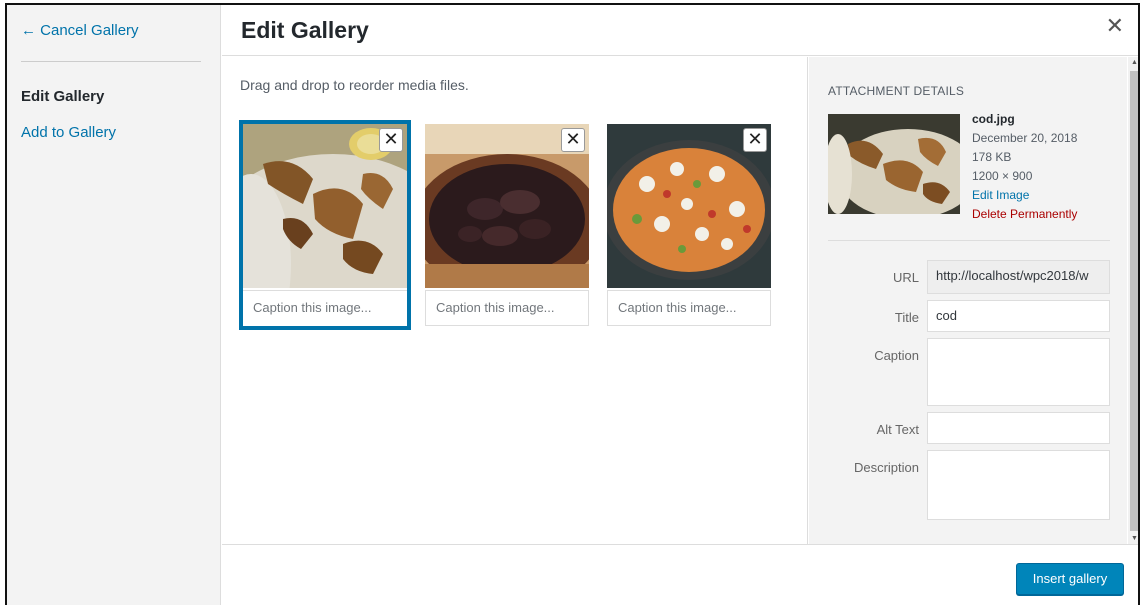 This screenshot has width=1143, height=605. I want to click on menu-item-edit-gallery: Edit Gallery, so click(62, 96).